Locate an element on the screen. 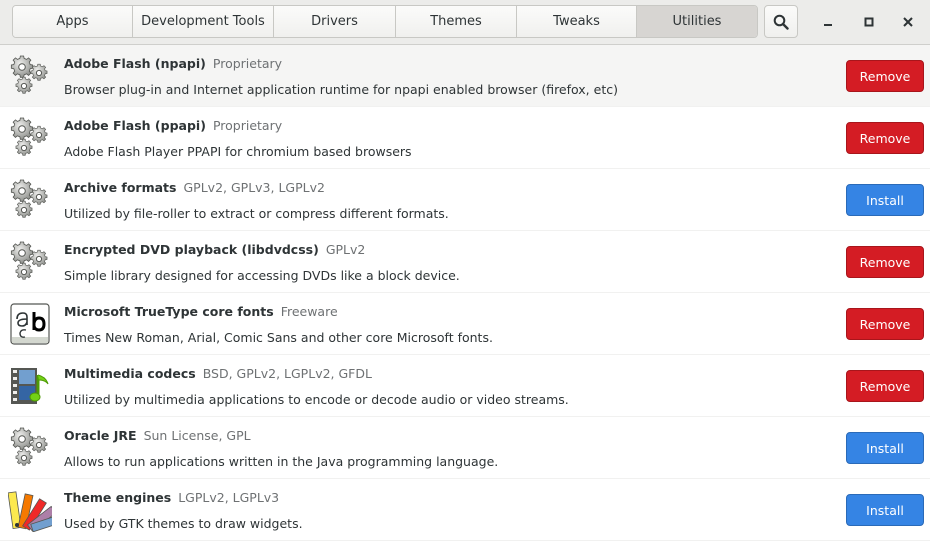 The height and width of the screenshot is (548, 930). close-button is located at coordinates (908, 22).